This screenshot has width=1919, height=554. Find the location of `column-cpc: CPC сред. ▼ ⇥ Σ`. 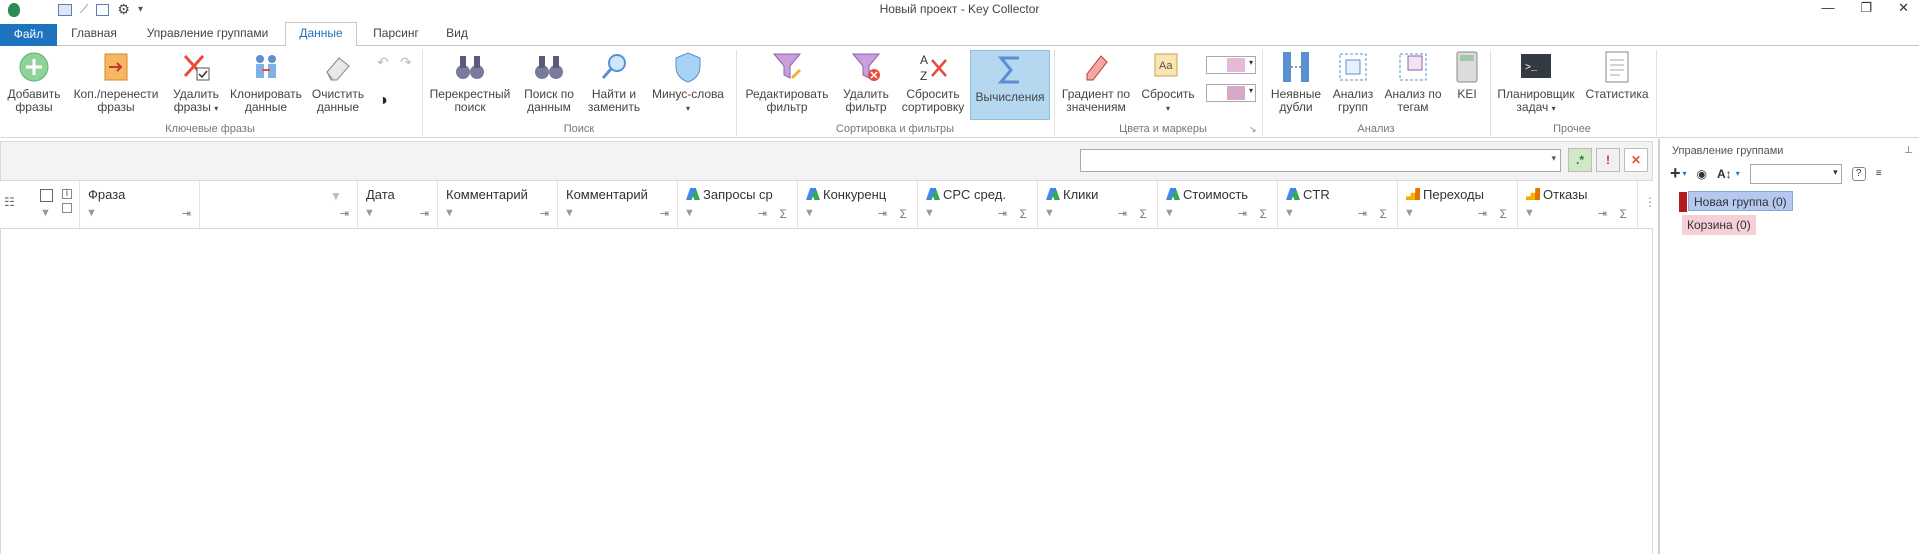

column-cpc: CPC сред. ▼ ⇥ Σ is located at coordinates (978, 205).